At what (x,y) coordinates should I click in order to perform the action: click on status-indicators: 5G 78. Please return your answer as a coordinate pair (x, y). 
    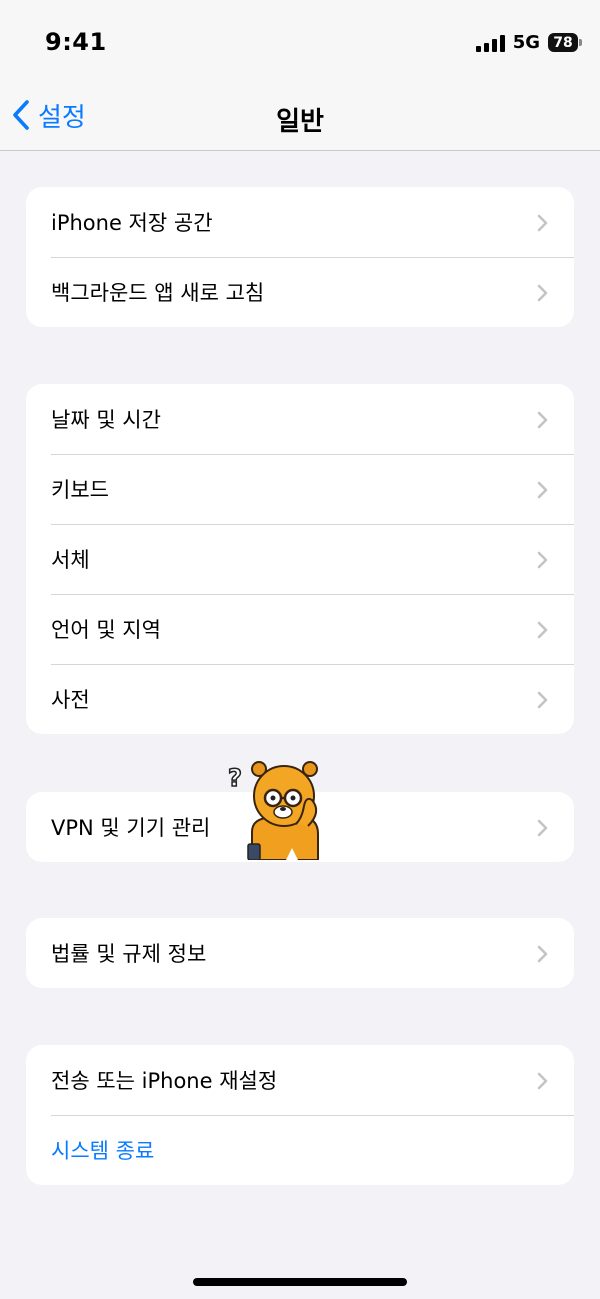
    Looking at the image, I should click on (528, 42).